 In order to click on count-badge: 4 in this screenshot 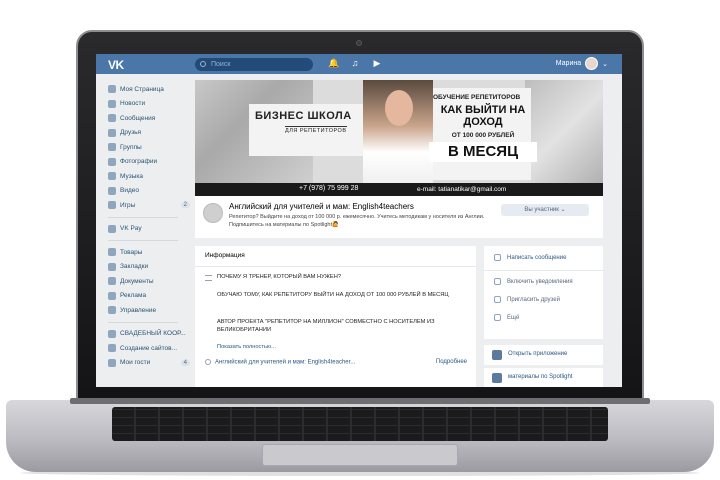, I will do `click(185, 362)`.